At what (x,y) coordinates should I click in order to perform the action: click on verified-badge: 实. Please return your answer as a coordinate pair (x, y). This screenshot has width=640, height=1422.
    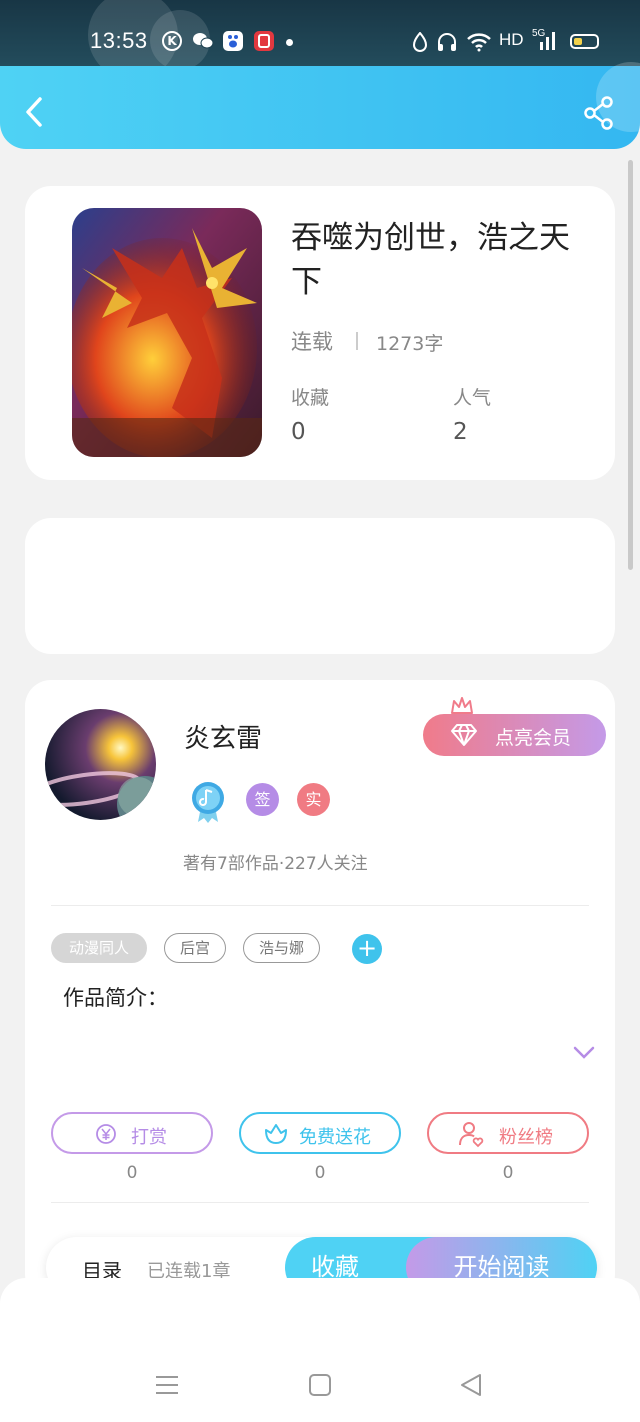
    Looking at the image, I should click on (313, 799).